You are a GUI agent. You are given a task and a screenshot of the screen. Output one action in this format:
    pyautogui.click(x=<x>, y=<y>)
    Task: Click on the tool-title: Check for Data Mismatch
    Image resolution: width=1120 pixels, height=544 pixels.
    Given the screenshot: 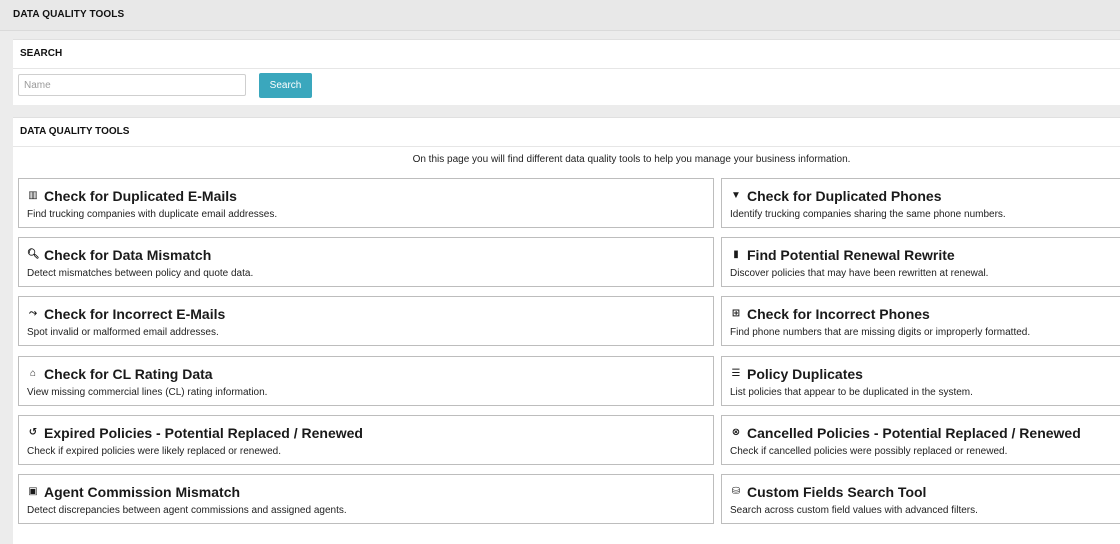 What is the action you would take?
    pyautogui.click(x=128, y=255)
    